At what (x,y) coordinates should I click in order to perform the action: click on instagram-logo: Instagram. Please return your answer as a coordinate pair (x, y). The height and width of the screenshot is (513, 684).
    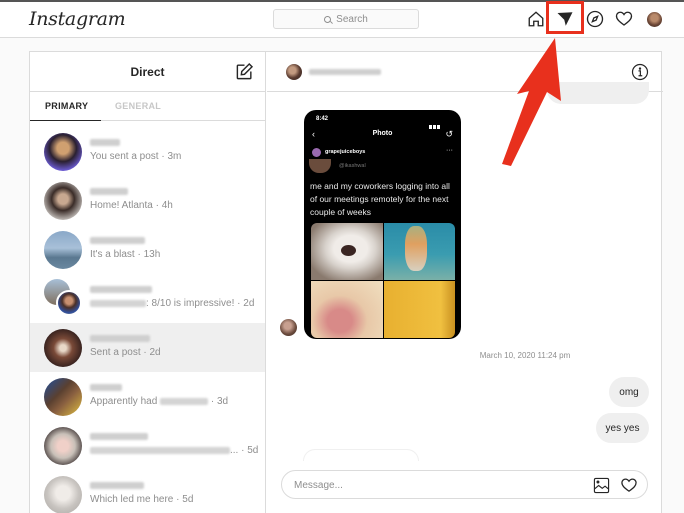
    Looking at the image, I should click on (77, 19).